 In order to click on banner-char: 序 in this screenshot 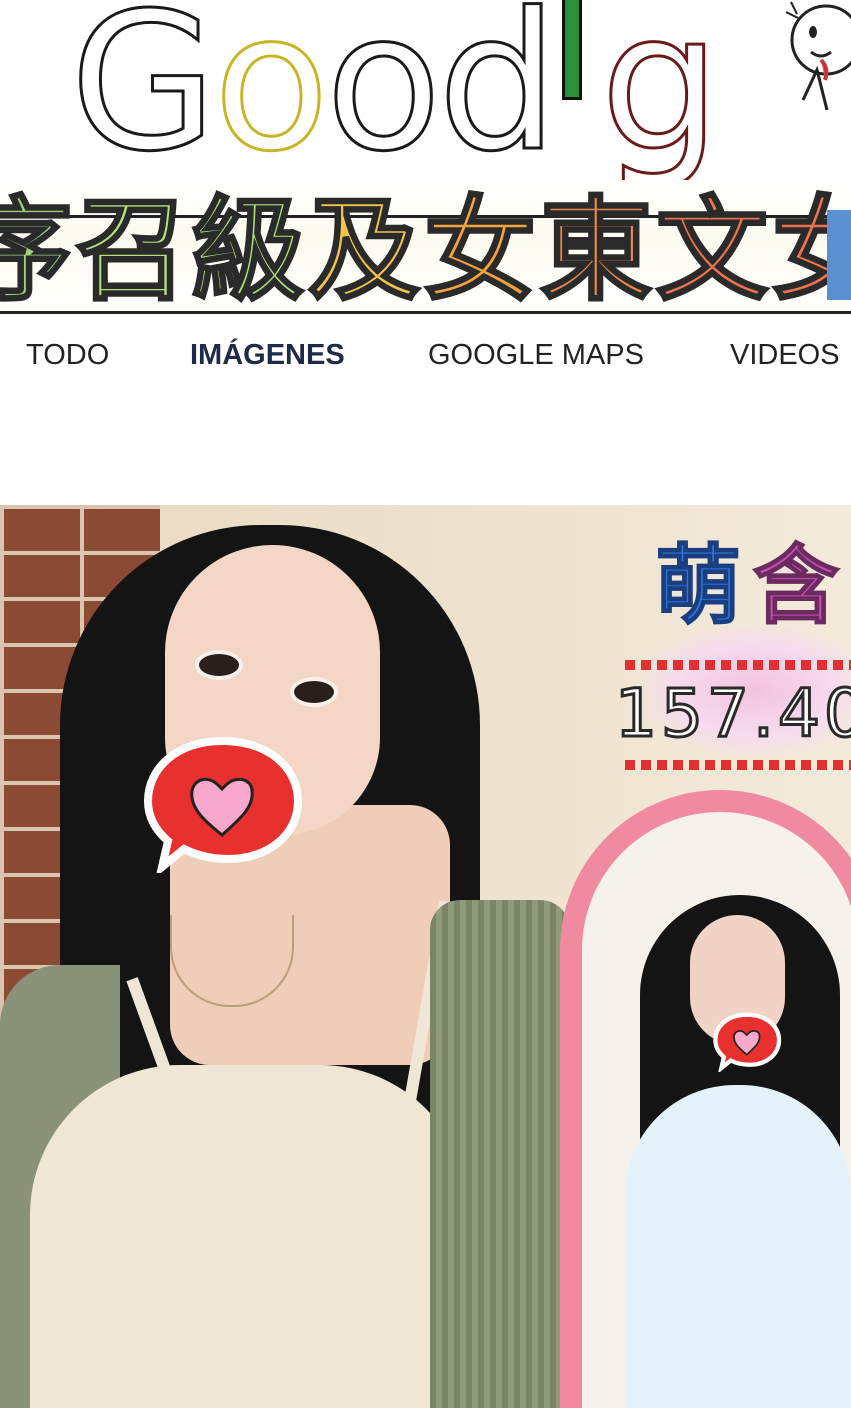, I will do `click(38, 251)`.